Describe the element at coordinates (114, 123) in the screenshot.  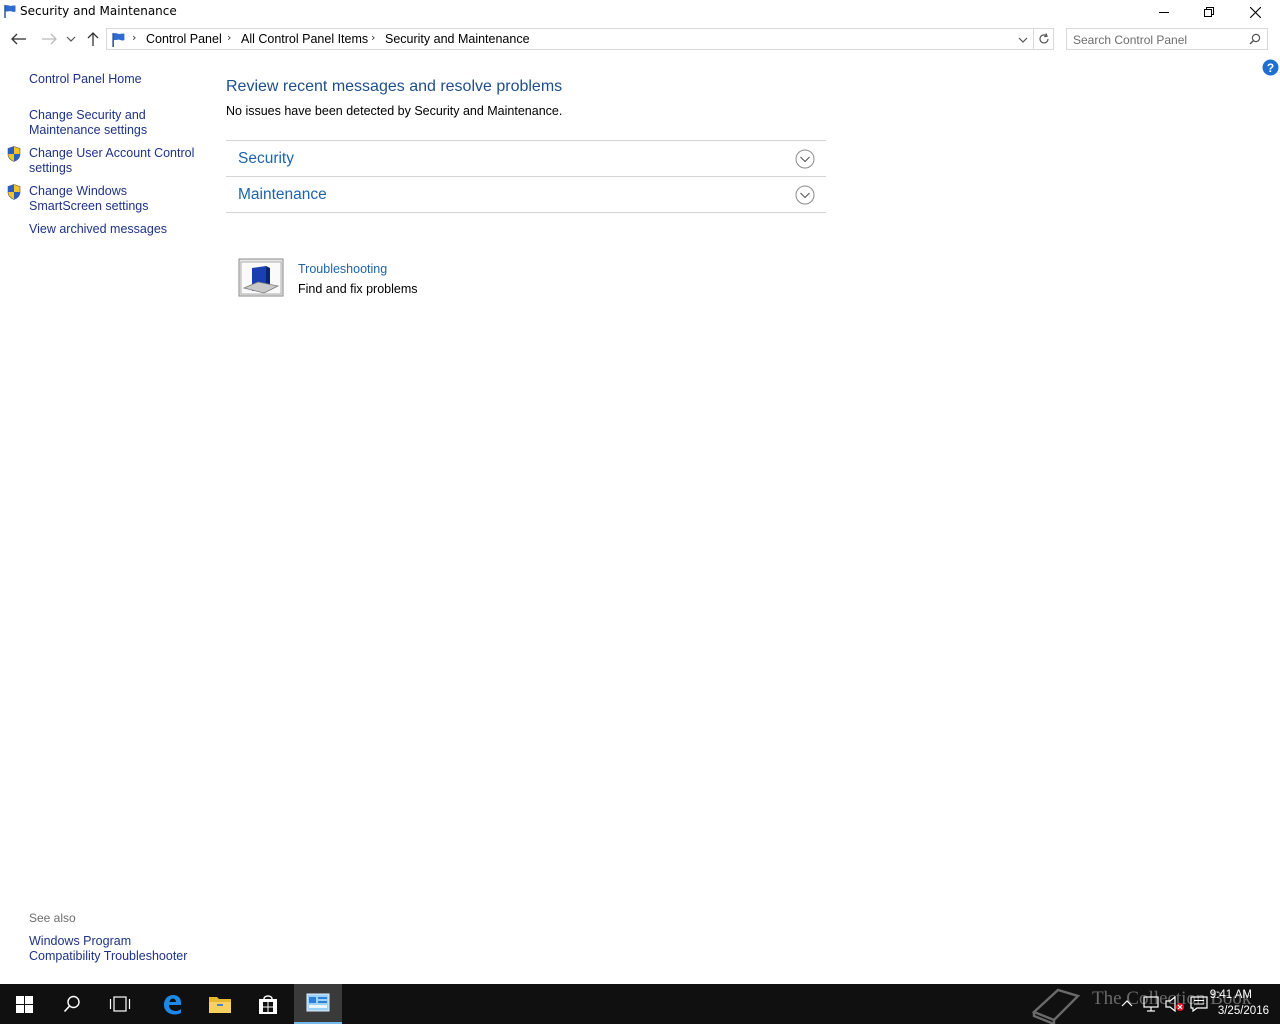
I see `change-security-settings-link: Change Security and Maintenance settings` at that location.